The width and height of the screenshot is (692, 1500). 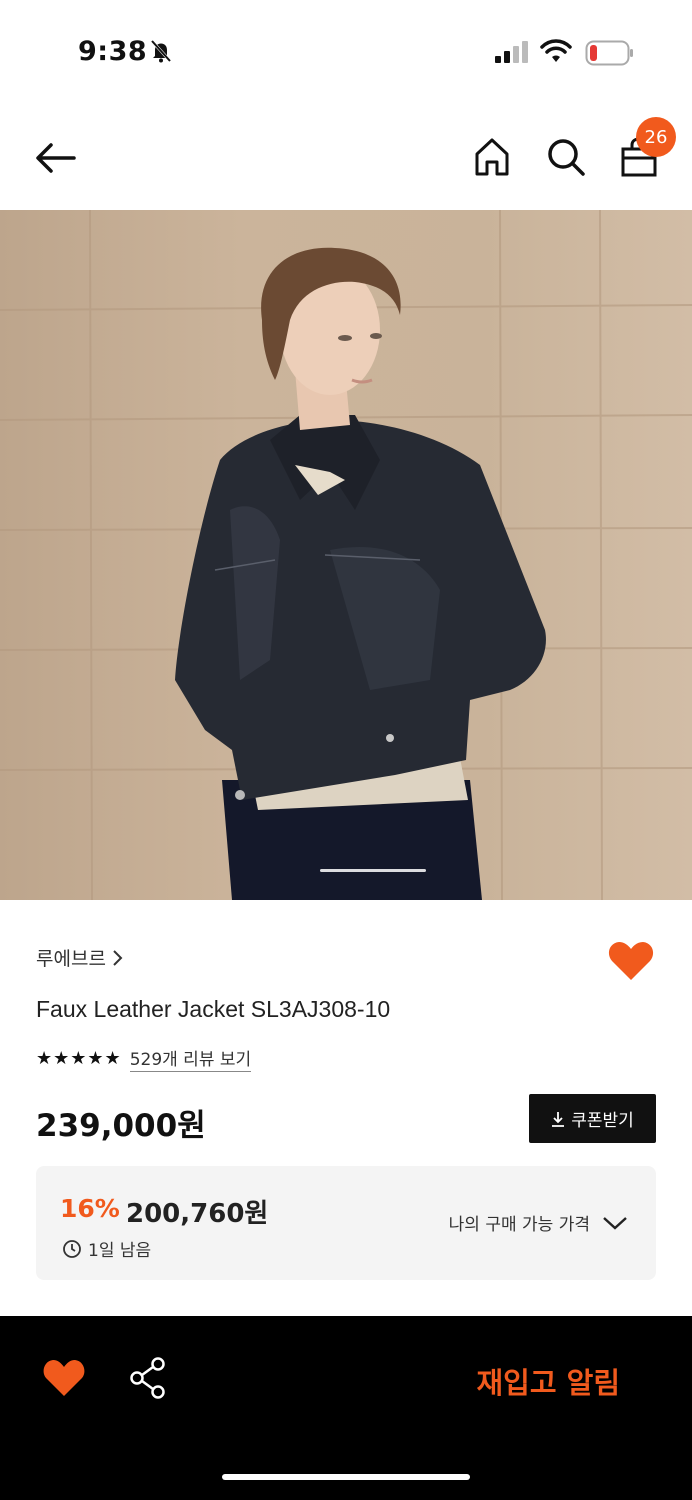 I want to click on discount-rate: 16%, so click(x=90, y=1208).